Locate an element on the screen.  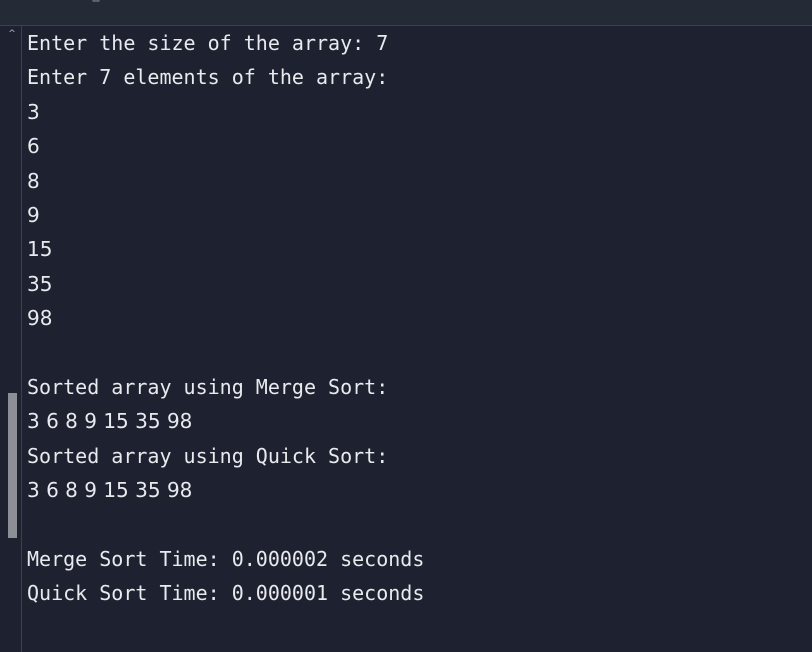
scroll-up-arrow-icon: ^ is located at coordinates (12, 34).